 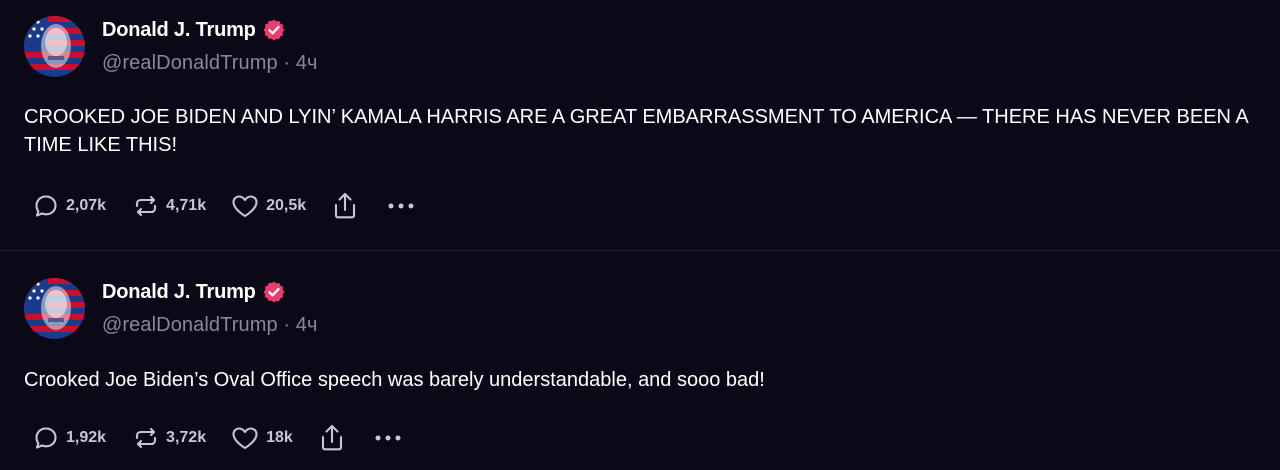 I want to click on repost-button: 3,72k, so click(x=169, y=438).